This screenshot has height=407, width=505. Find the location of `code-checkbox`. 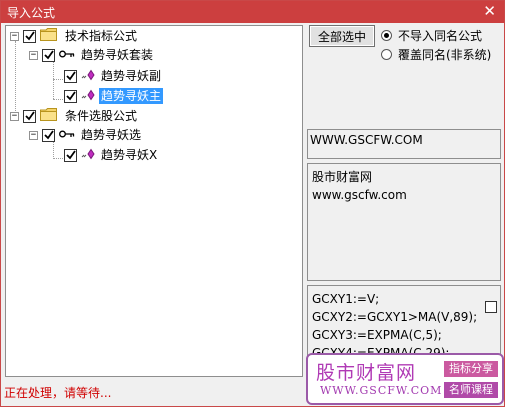

code-checkbox is located at coordinates (491, 307).